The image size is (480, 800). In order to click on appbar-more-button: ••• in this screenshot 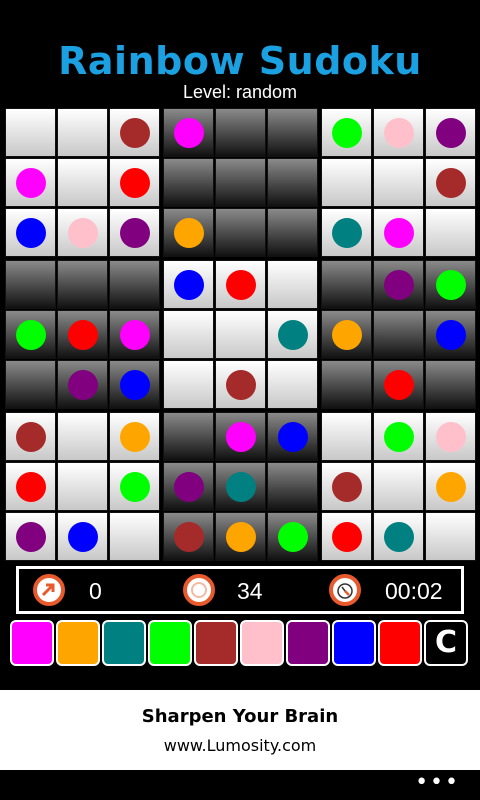, I will do `click(437, 783)`.